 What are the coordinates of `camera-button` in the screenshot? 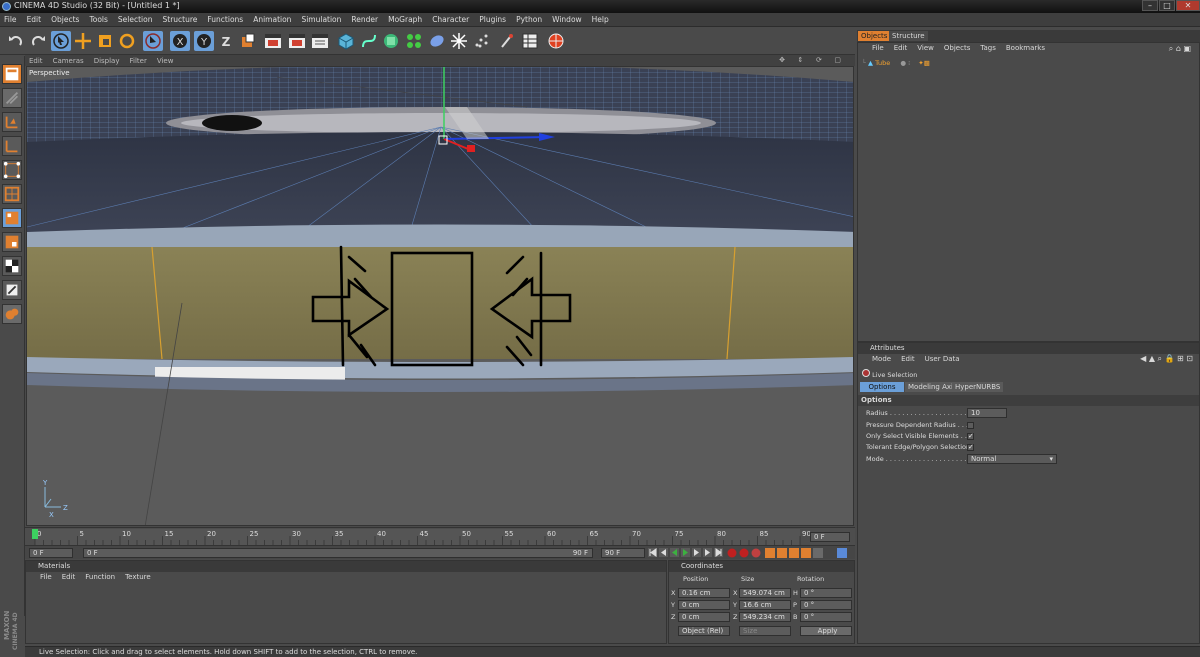 It's located at (508, 41).